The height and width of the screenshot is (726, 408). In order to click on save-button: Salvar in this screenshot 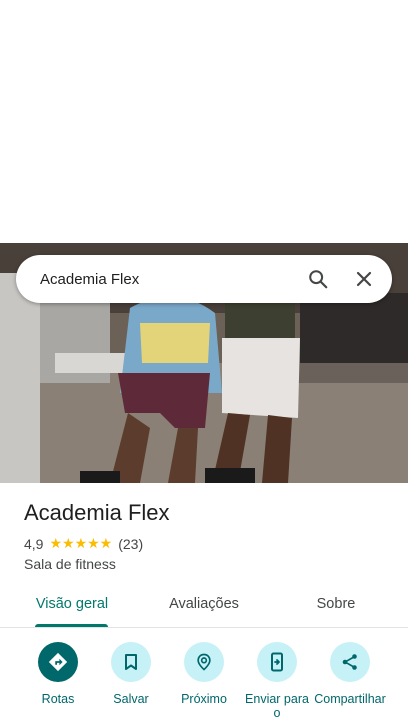, I will do `click(131, 674)`.